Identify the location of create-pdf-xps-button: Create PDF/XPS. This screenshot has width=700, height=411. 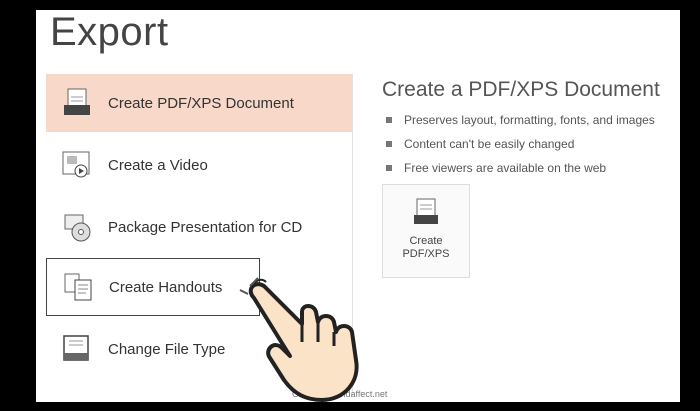
(426, 231).